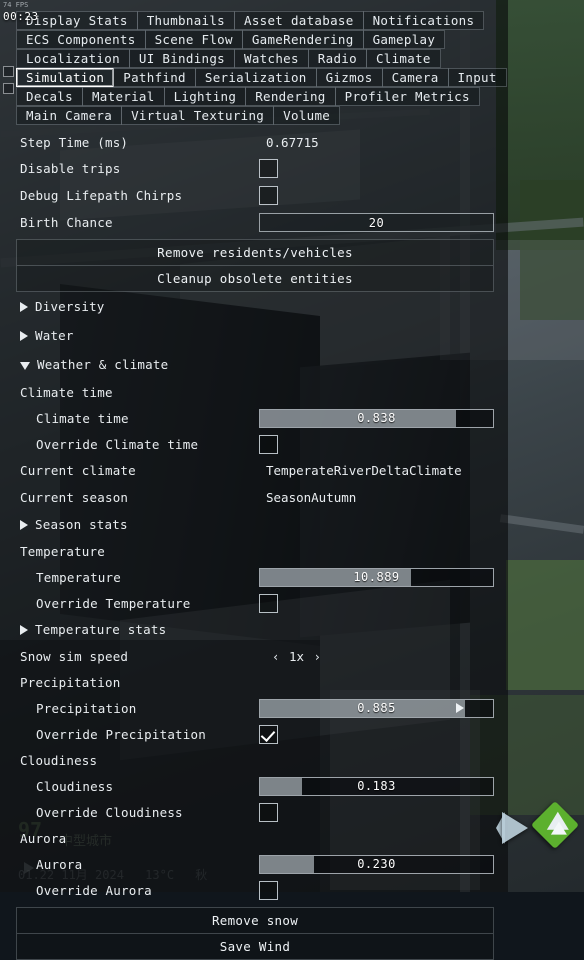 This screenshot has width=584, height=960. What do you see at coordinates (86, 708) in the screenshot?
I see `precipitation-label: Precipitation` at bounding box center [86, 708].